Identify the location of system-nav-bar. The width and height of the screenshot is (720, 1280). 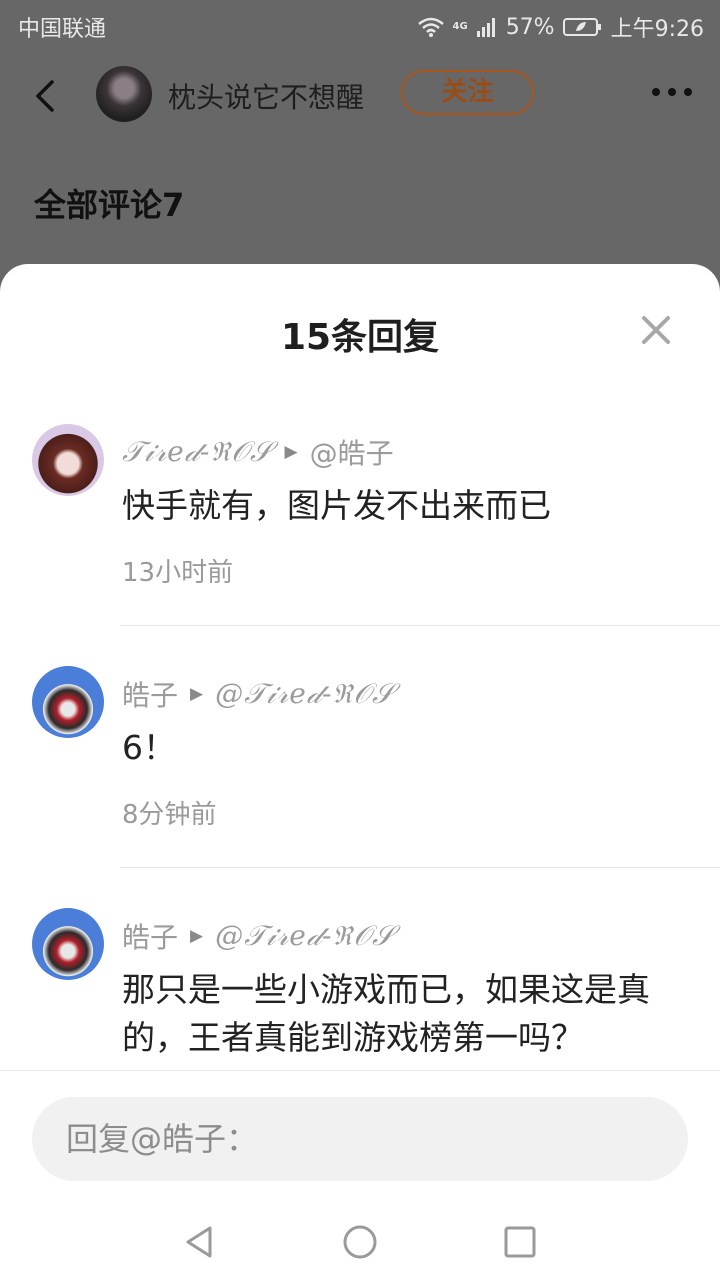
(360, 1240).